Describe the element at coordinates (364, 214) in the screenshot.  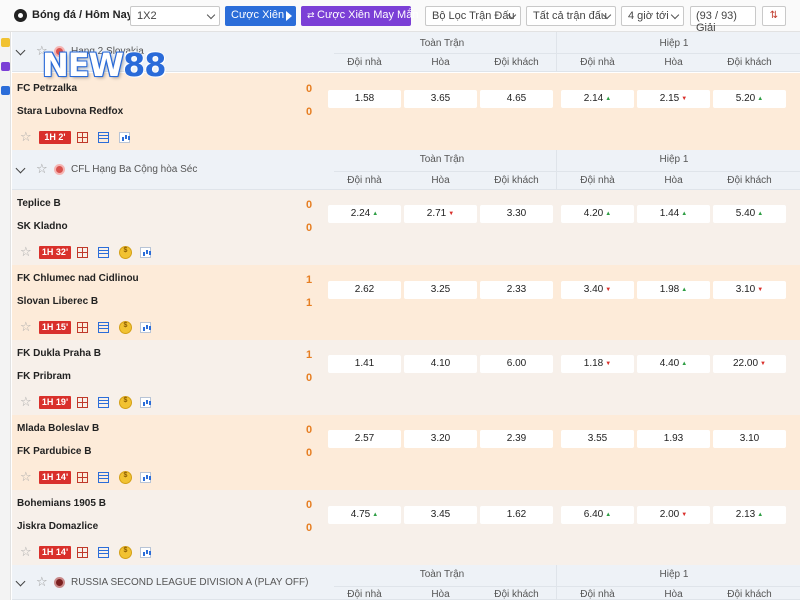
I see `odd-home: 2.24` at that location.